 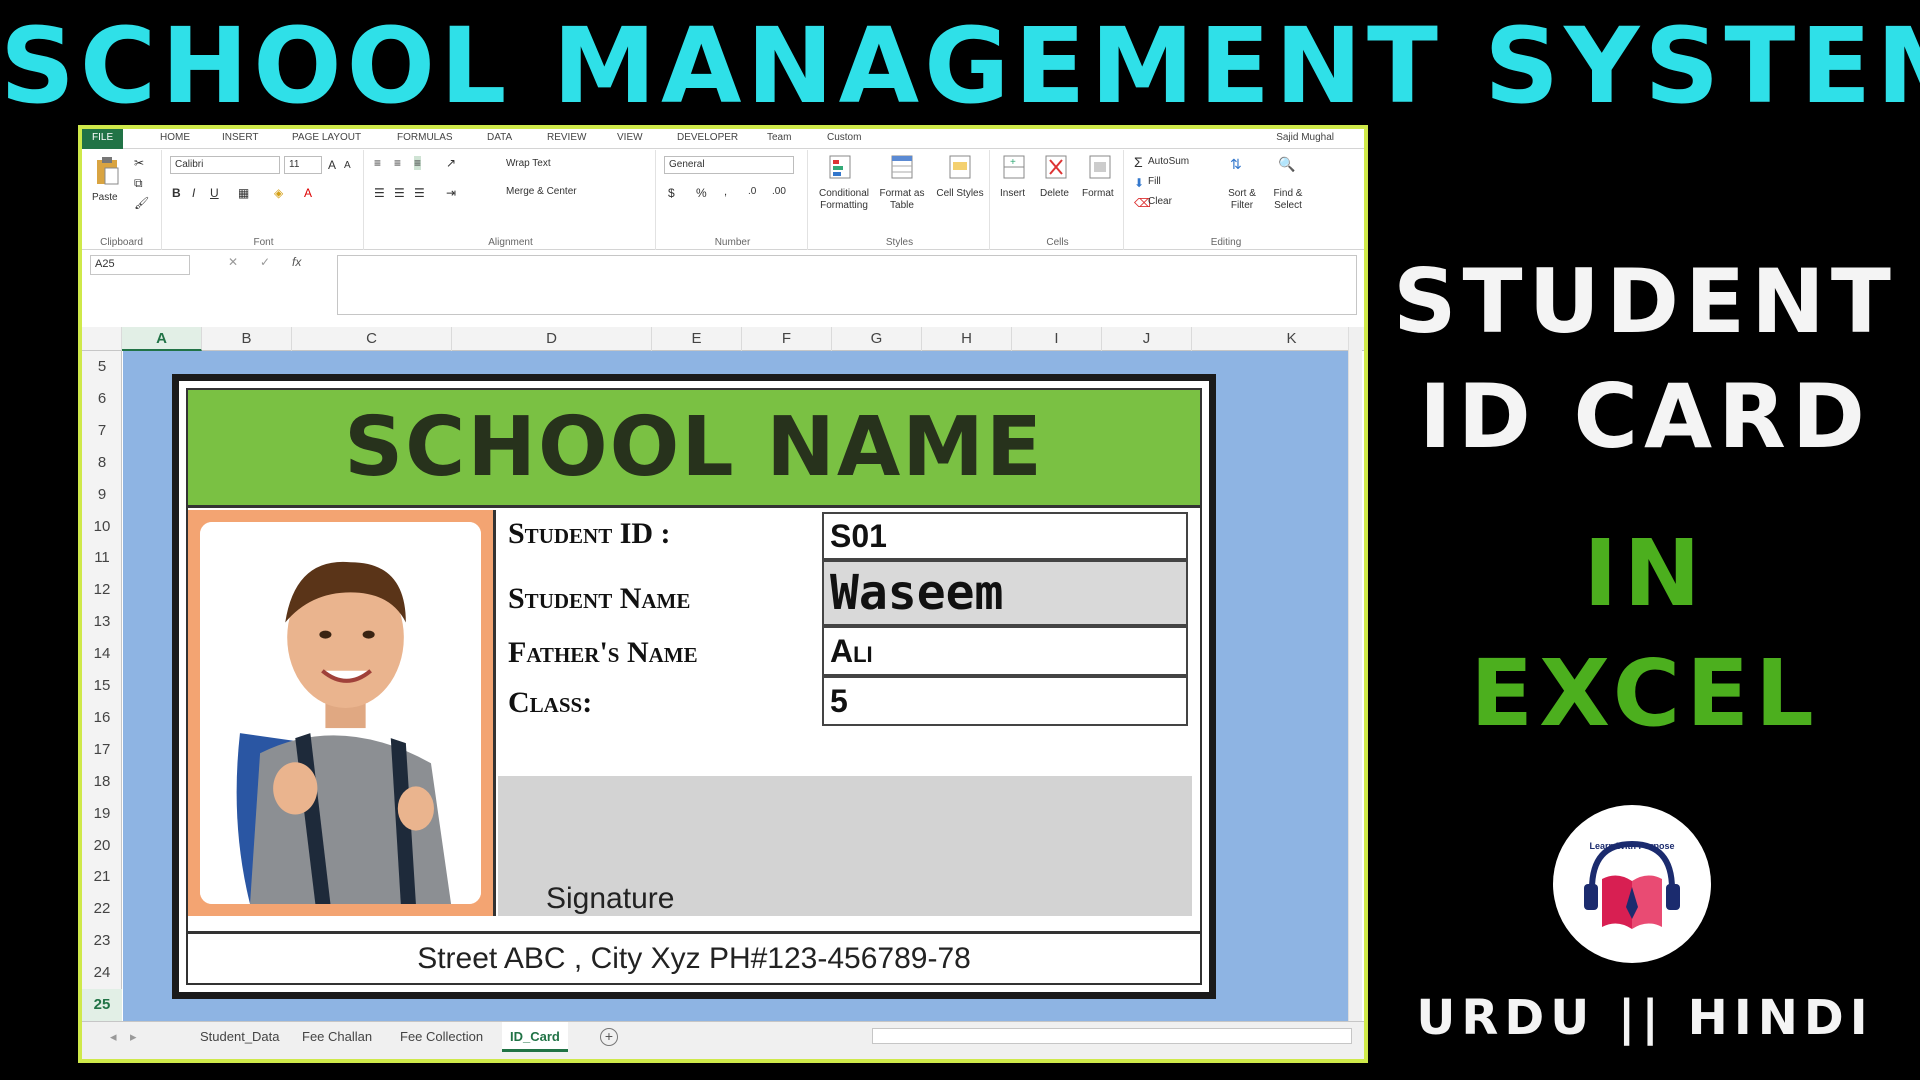 I want to click on merge-center-button: Merge & Center, so click(x=541, y=191).